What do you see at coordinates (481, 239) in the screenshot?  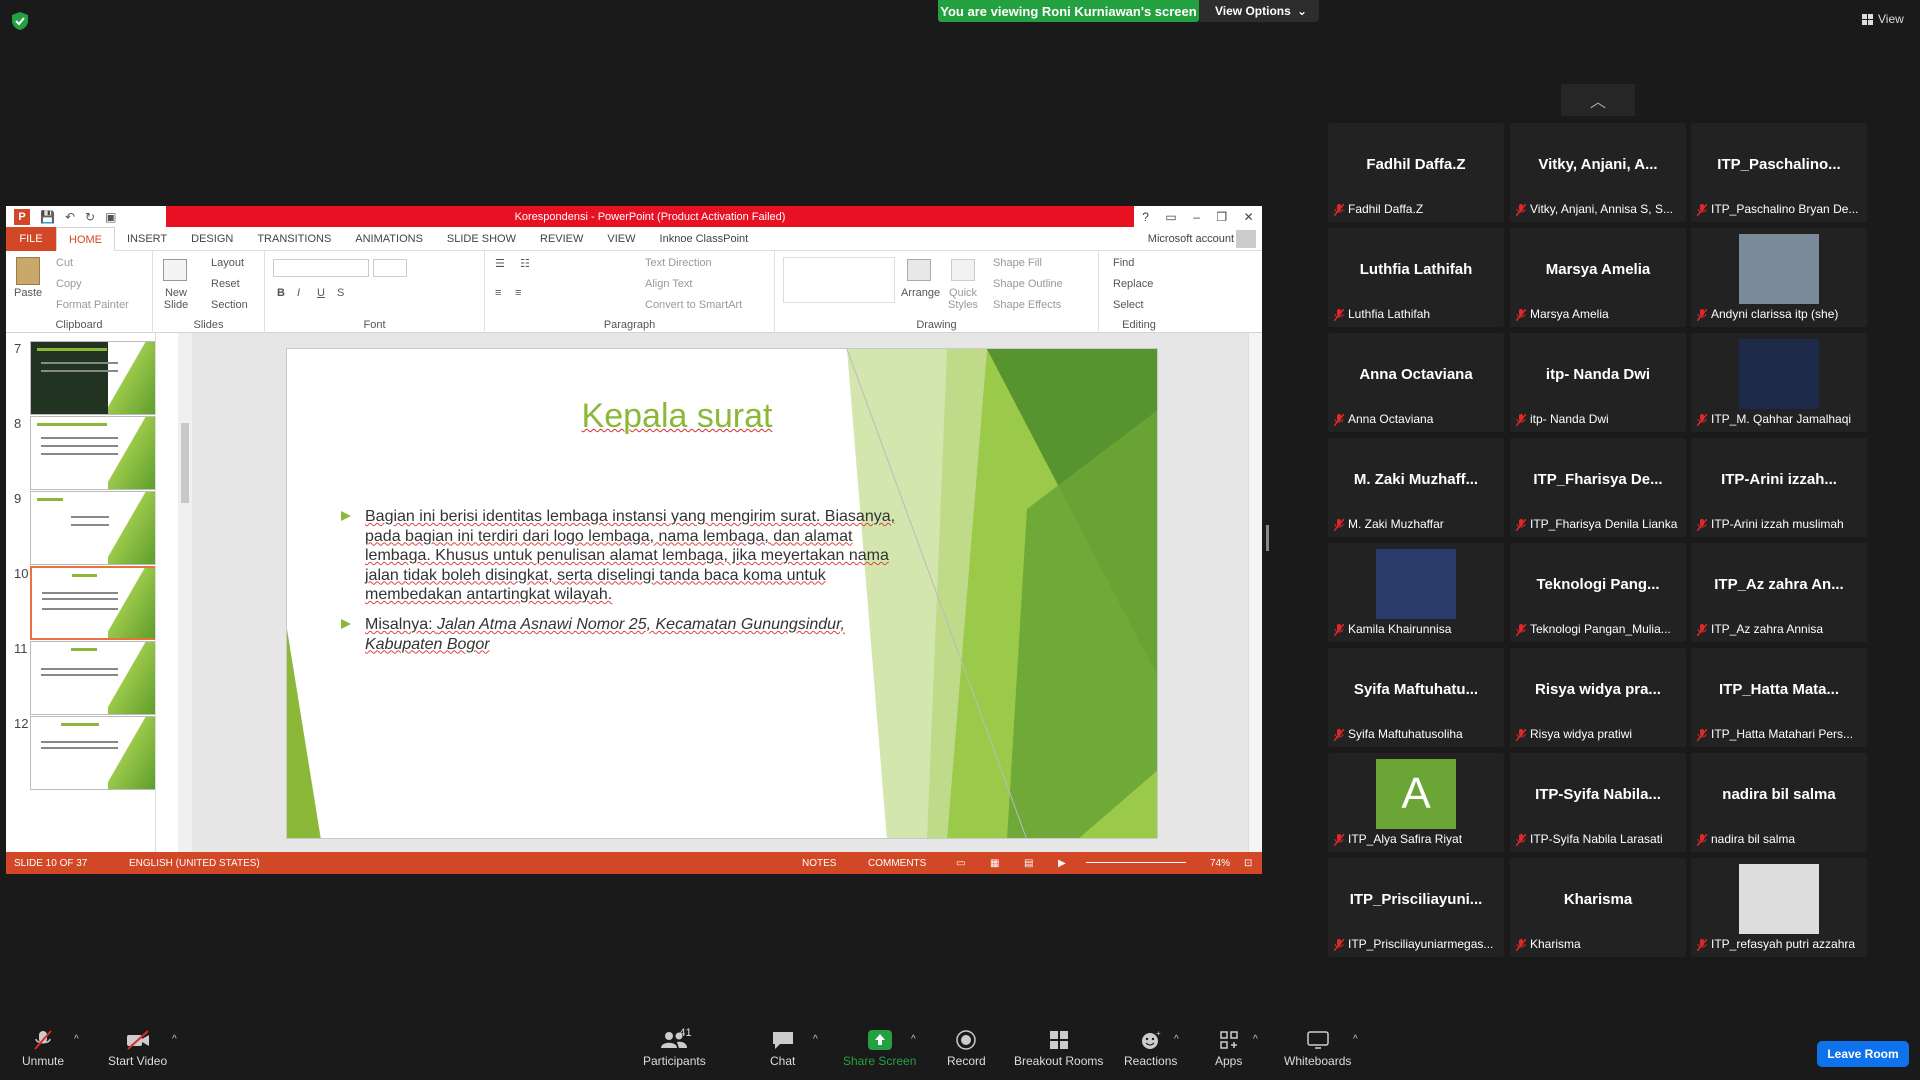 I see `tab-slide-show: SLIDE SHOW` at bounding box center [481, 239].